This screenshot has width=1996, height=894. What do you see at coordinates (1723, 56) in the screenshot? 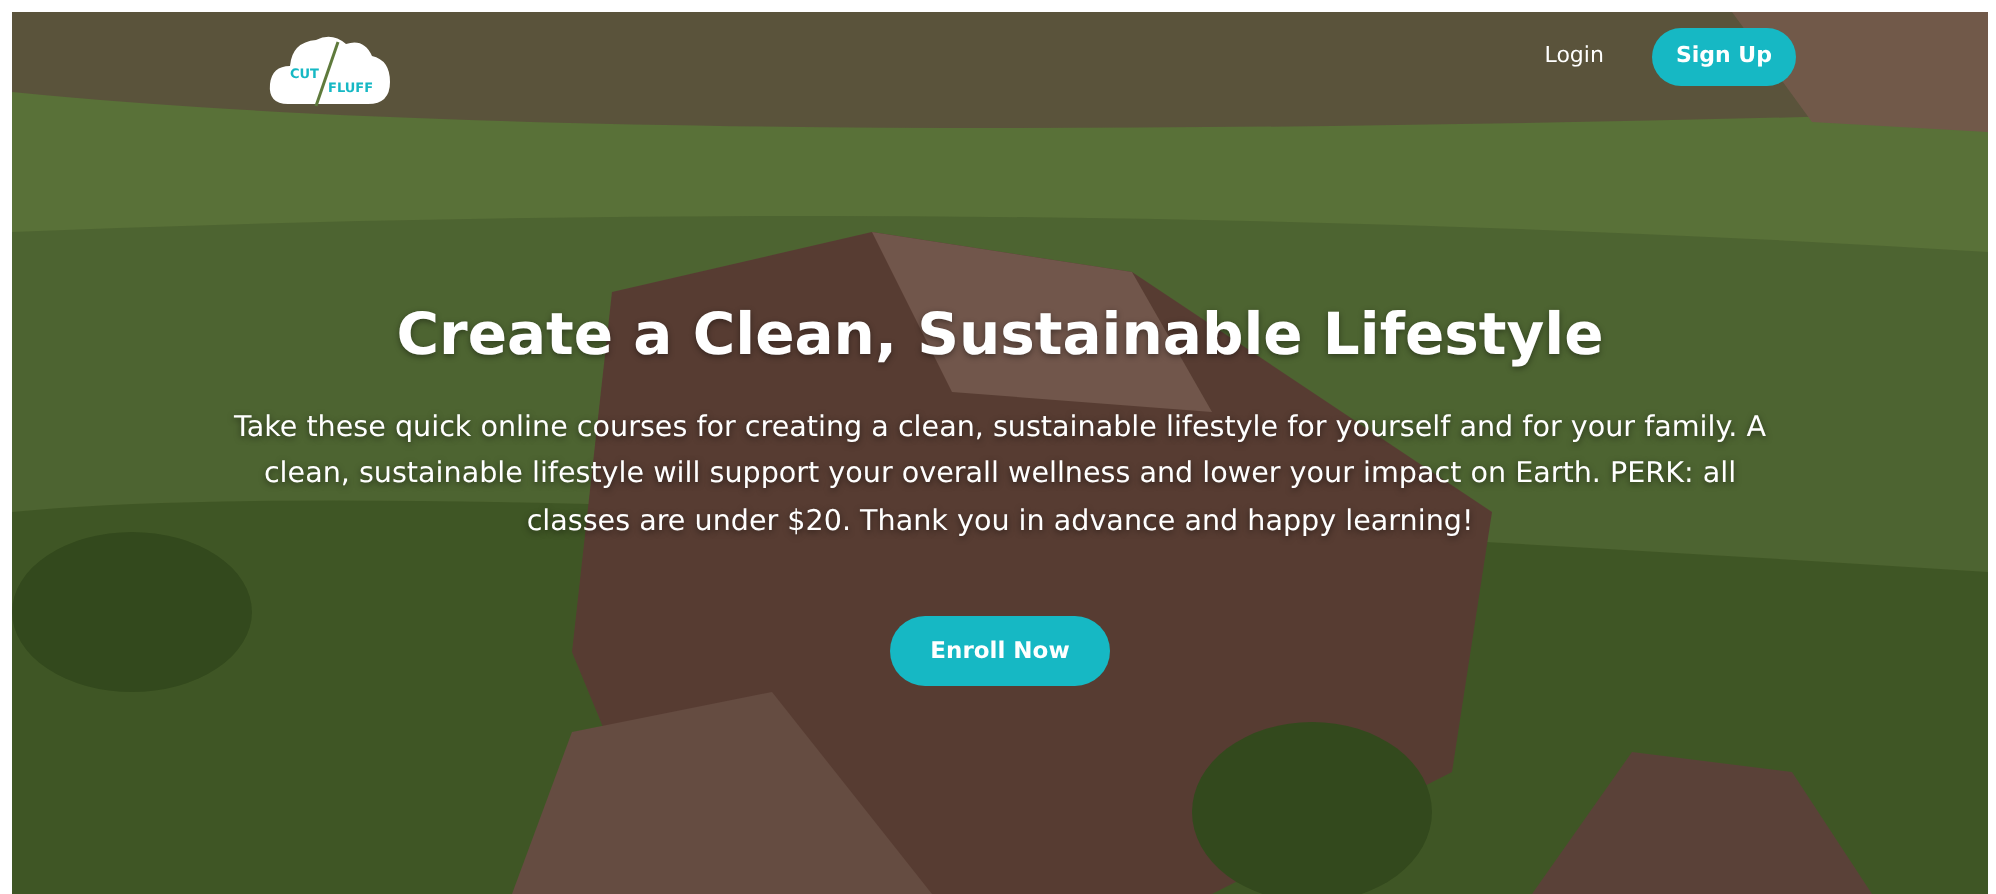
I see `sign-up-button: Sign Up` at bounding box center [1723, 56].